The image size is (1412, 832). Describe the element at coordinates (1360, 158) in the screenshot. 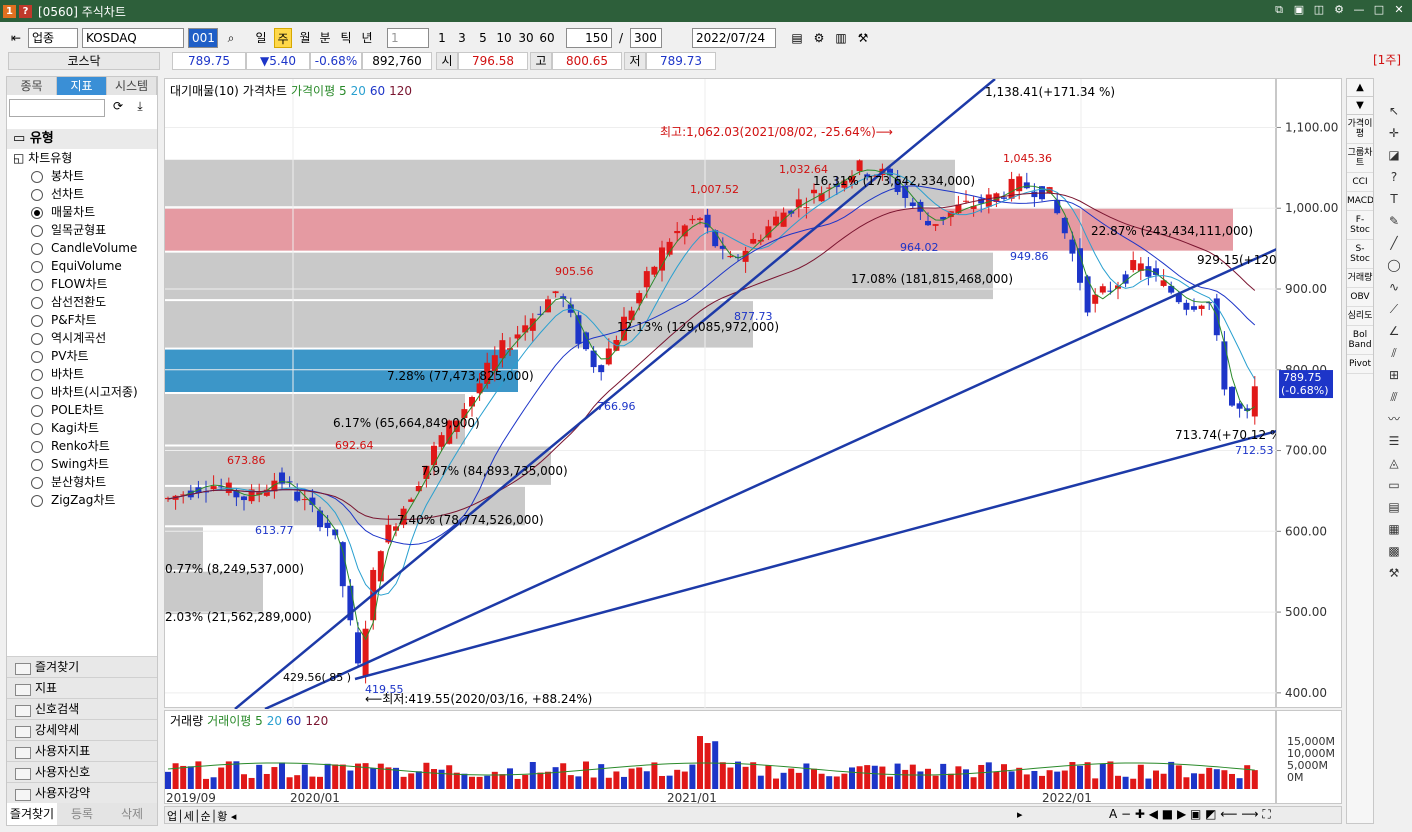

I see `indicator-1: 그룹차트` at that location.